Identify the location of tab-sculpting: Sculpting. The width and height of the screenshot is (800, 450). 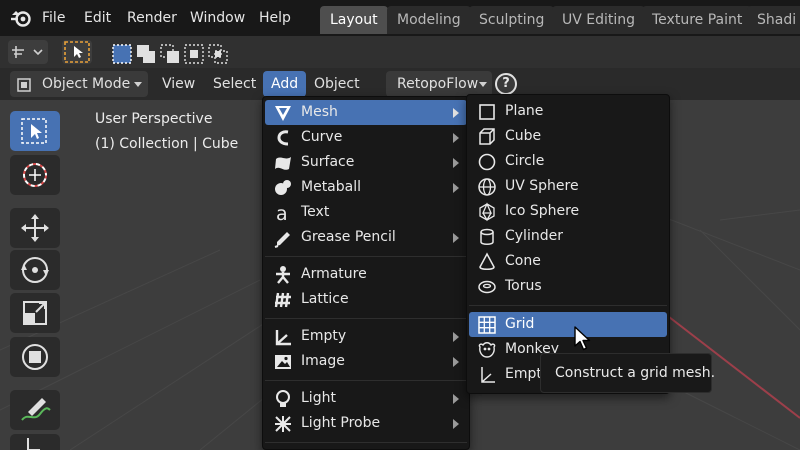
(512, 20).